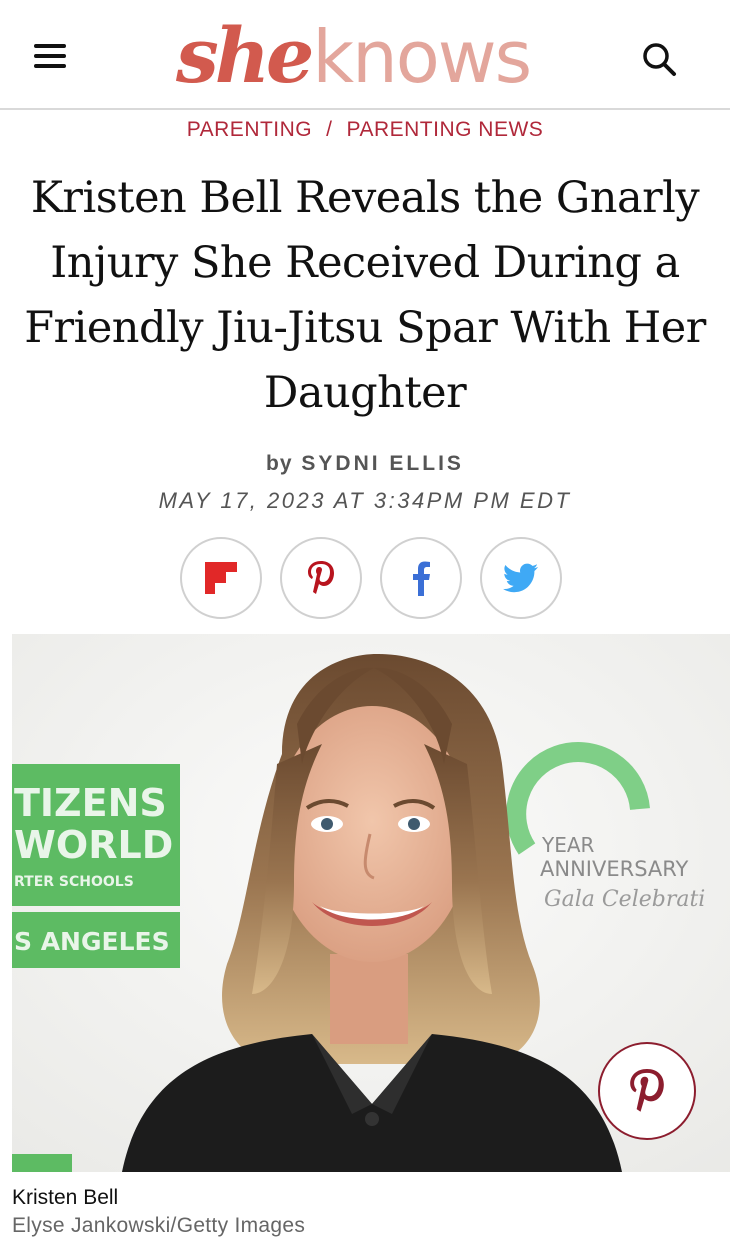 The image size is (730, 1248). What do you see at coordinates (92, 941) in the screenshot?
I see `backdrop-text-4: S ANGELES` at bounding box center [92, 941].